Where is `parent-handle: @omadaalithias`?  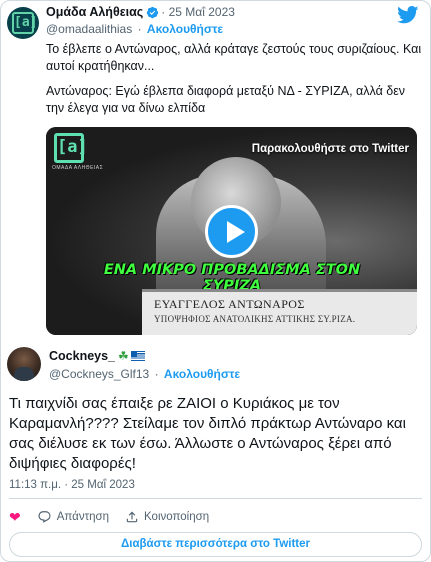
parent-handle: @omadaalithias is located at coordinates (89, 29).